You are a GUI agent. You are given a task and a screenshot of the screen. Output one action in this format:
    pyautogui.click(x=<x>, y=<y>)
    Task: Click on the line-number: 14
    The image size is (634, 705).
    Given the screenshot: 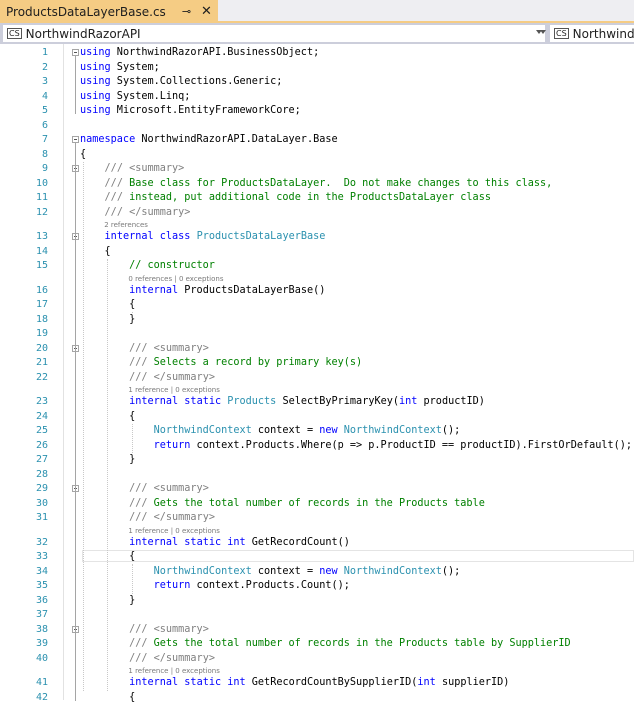 What is the action you would take?
    pyautogui.click(x=41, y=251)
    